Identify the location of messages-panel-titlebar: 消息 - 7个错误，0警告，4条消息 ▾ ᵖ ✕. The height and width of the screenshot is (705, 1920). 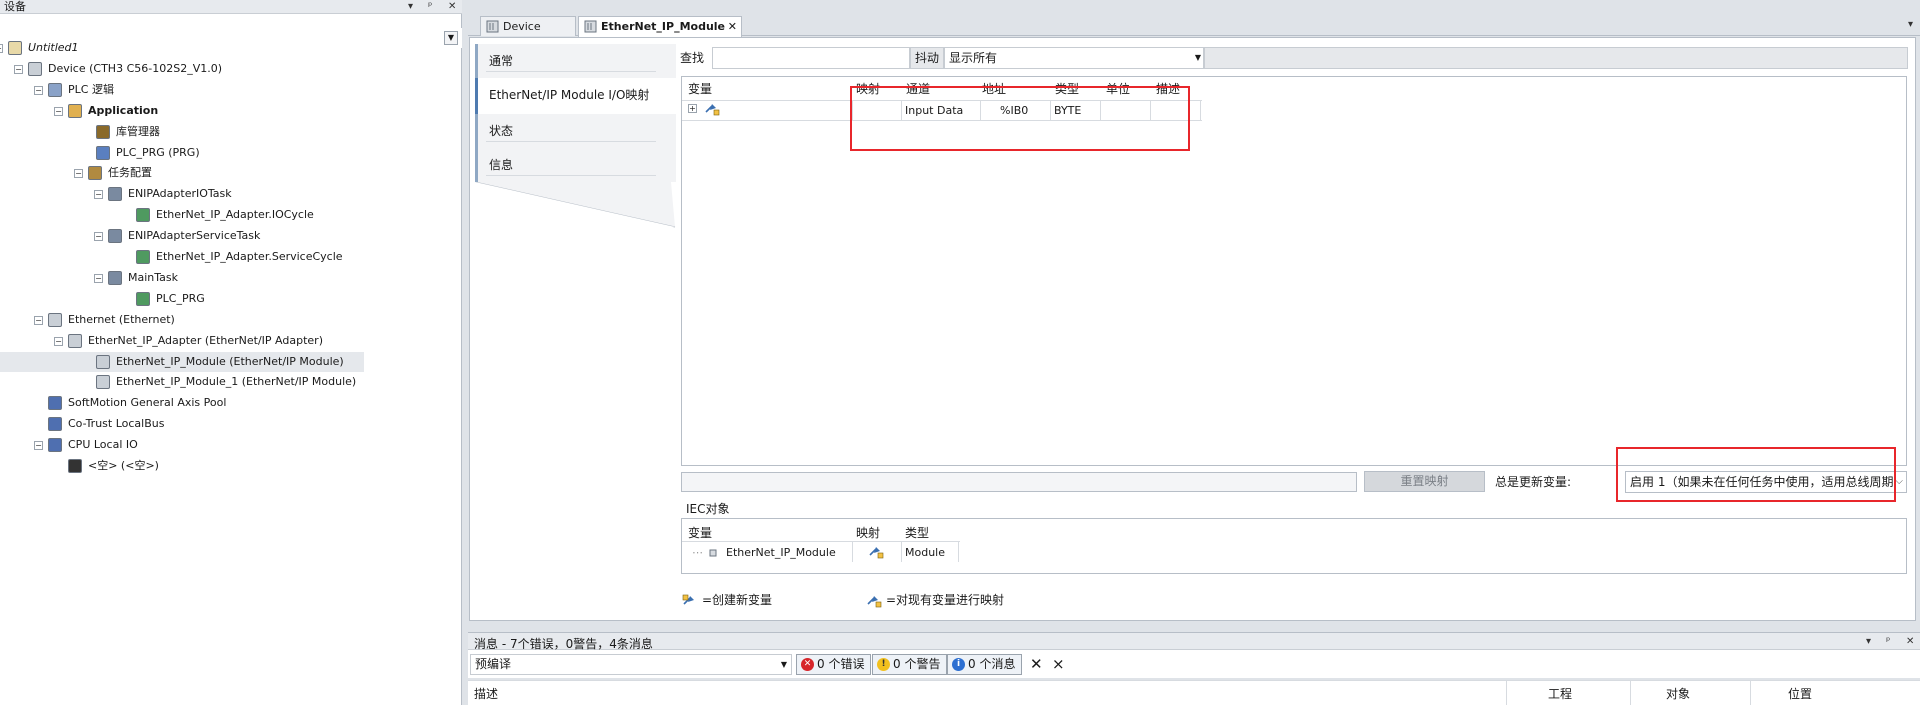
(1194, 641).